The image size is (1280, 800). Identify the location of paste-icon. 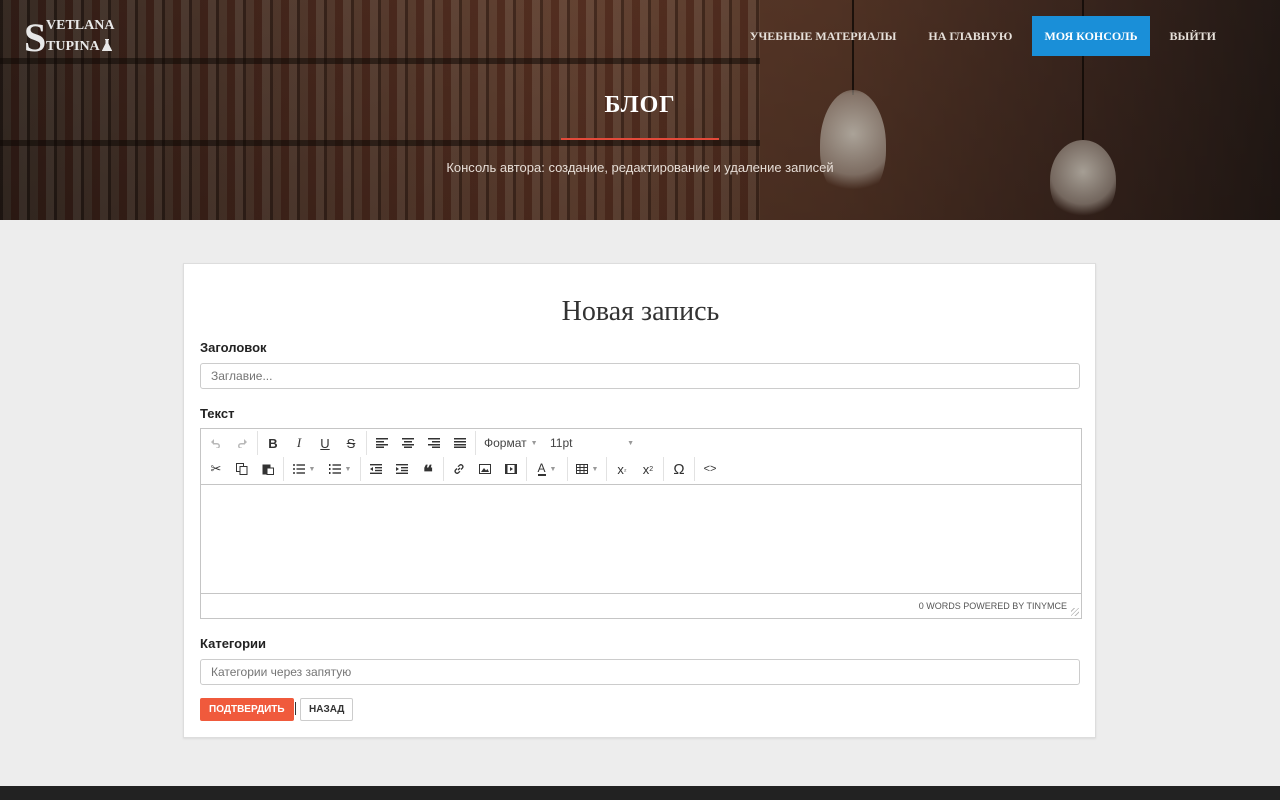
(268, 469).